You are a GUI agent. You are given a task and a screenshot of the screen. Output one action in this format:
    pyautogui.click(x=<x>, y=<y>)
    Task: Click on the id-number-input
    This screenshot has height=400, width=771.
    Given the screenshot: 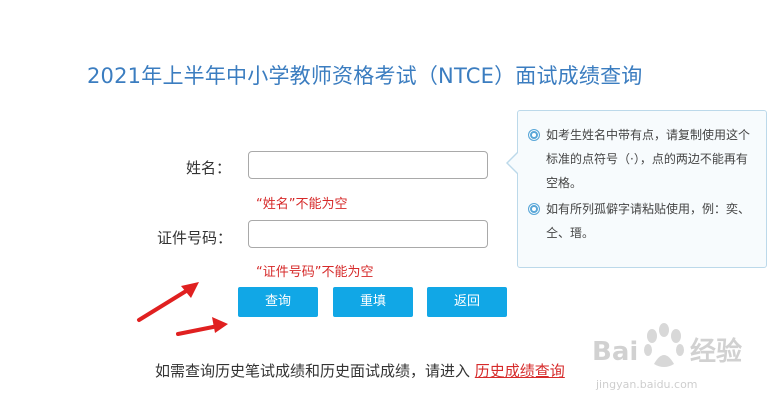 What is the action you would take?
    pyautogui.click(x=368, y=234)
    